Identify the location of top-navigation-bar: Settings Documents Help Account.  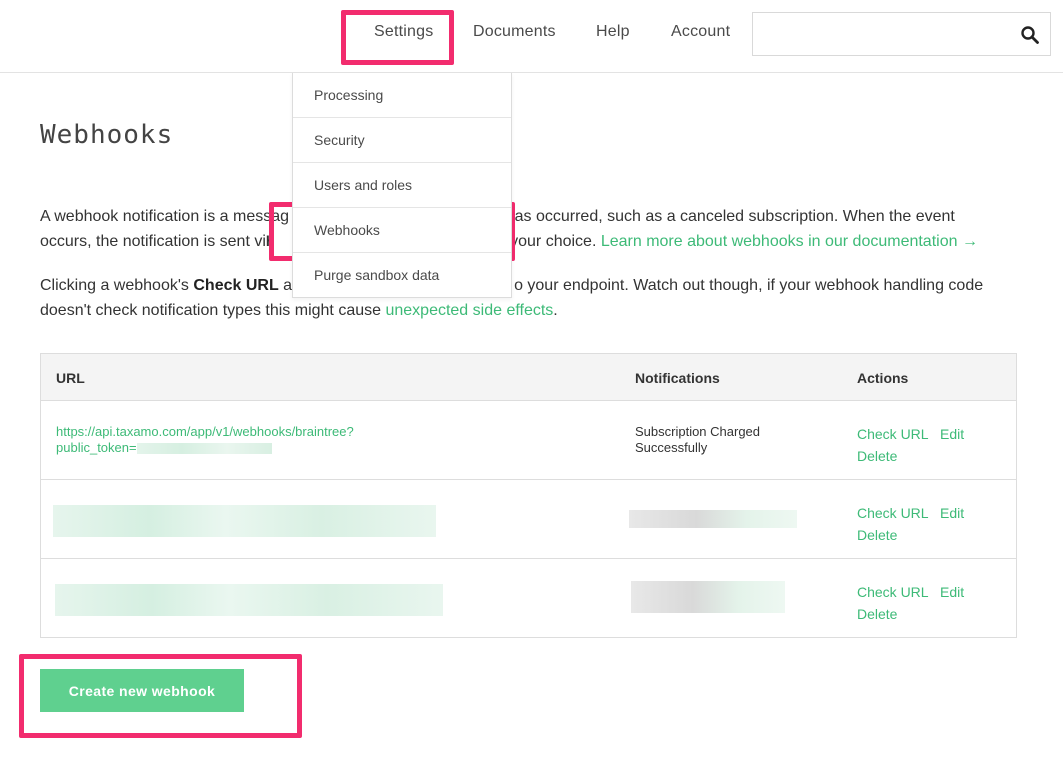
(531, 36).